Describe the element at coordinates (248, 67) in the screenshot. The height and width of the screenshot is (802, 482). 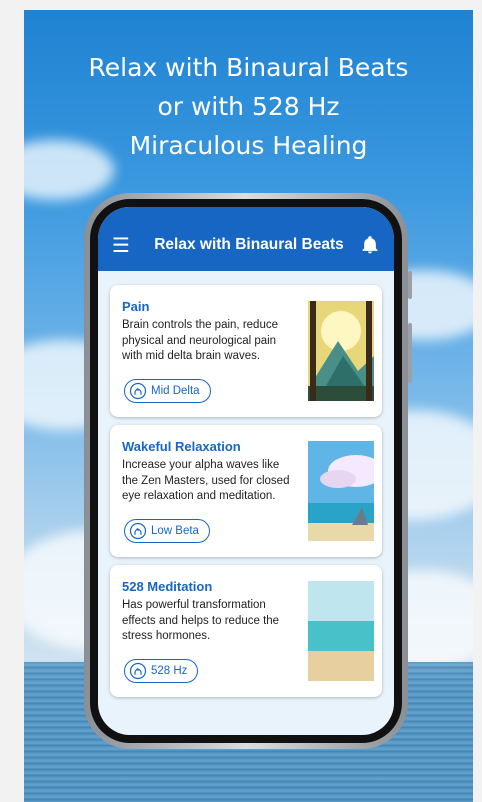
I see `headline-line: Relax with Binaural Beats` at that location.